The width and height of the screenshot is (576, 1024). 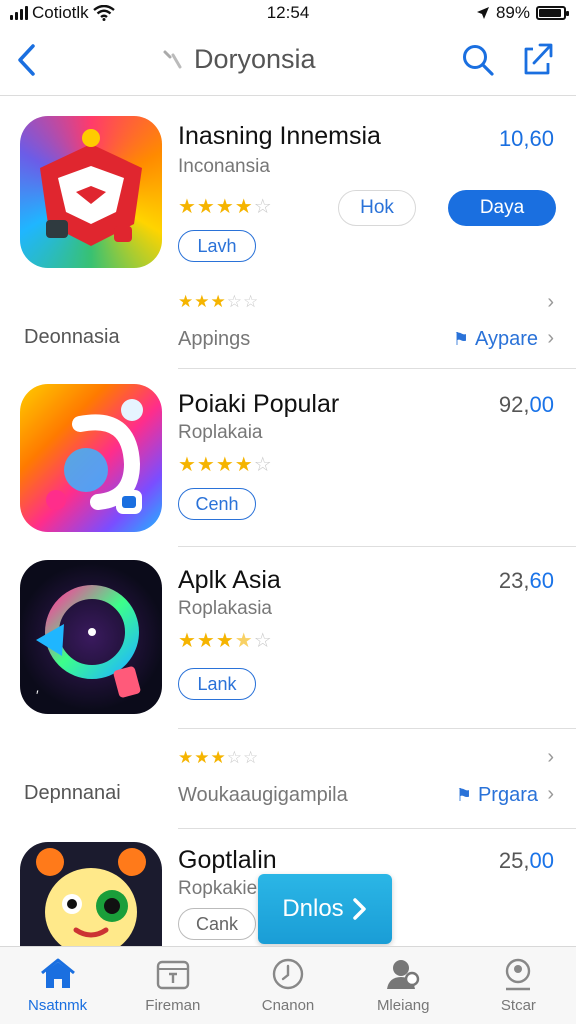 What do you see at coordinates (217, 924) in the screenshot?
I see `app-tag-button: Cank` at bounding box center [217, 924].